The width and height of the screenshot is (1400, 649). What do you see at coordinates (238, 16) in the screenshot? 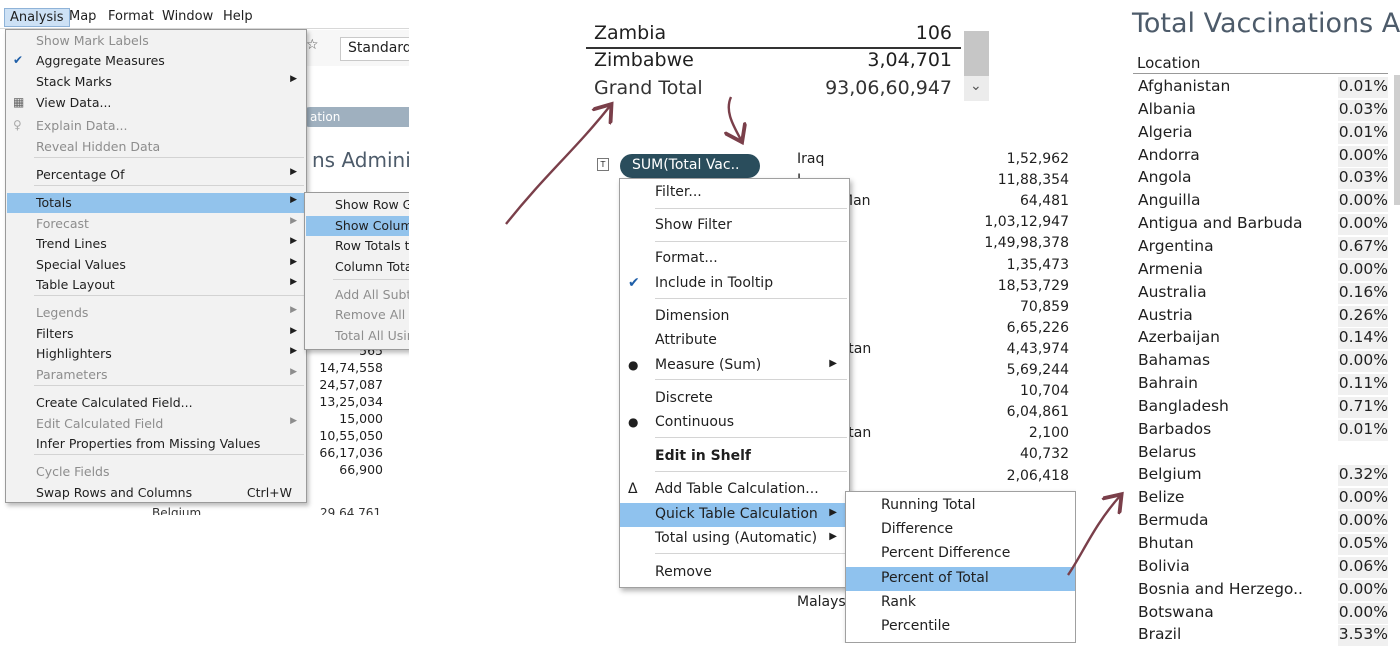
I see `menu-help: Help` at bounding box center [238, 16].